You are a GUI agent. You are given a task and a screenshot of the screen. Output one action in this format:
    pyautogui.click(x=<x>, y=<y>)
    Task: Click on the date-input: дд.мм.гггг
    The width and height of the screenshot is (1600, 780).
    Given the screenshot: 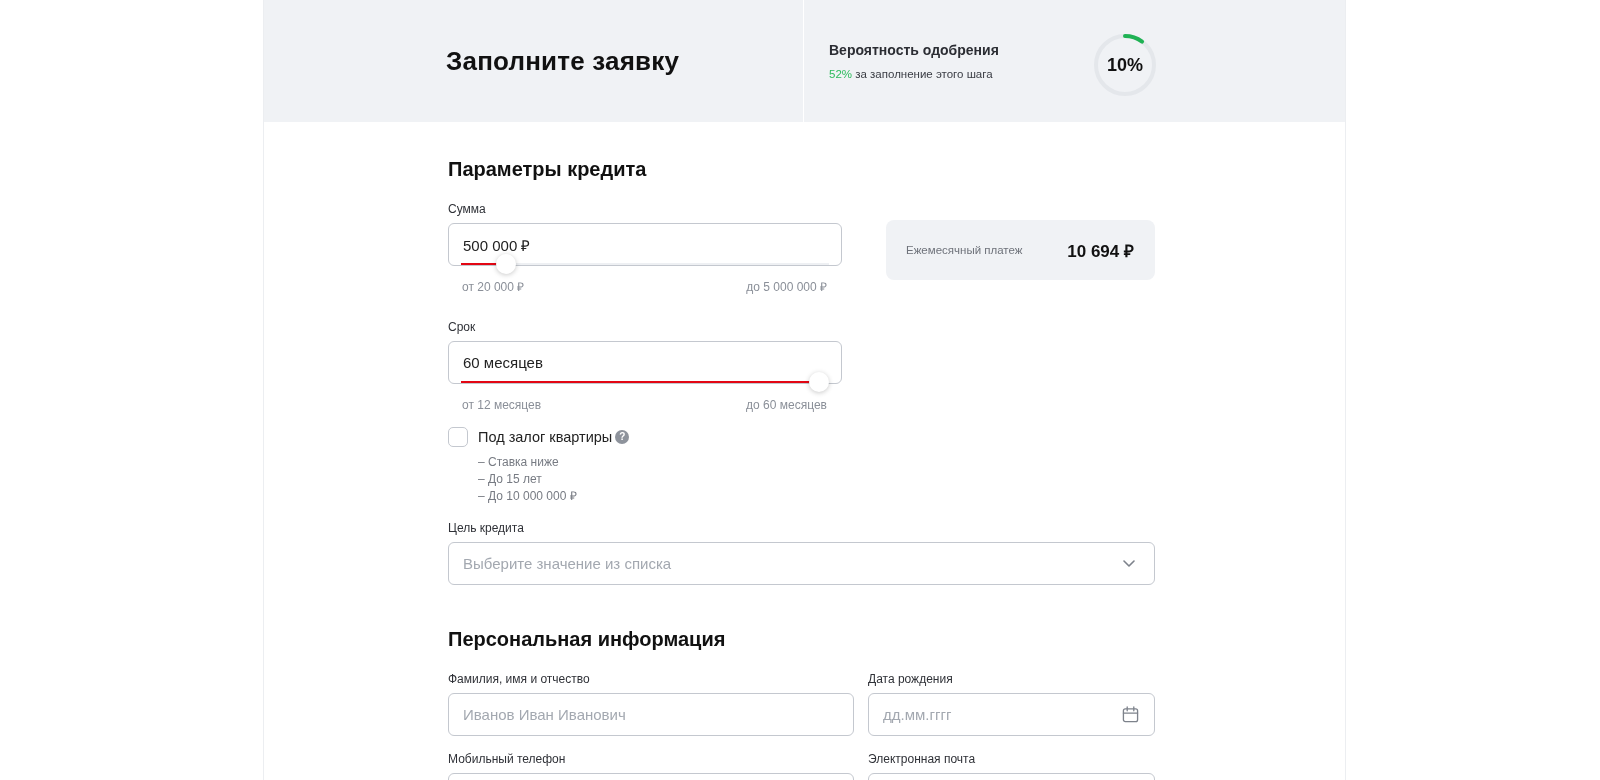 What is the action you would take?
    pyautogui.click(x=1011, y=714)
    